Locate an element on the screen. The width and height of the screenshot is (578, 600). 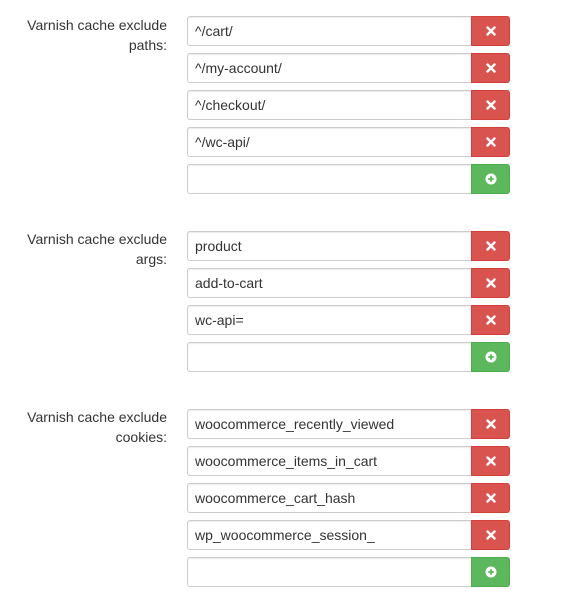
exclude-args-label: Varnish cache exclude args: is located at coordinates (88, 249).